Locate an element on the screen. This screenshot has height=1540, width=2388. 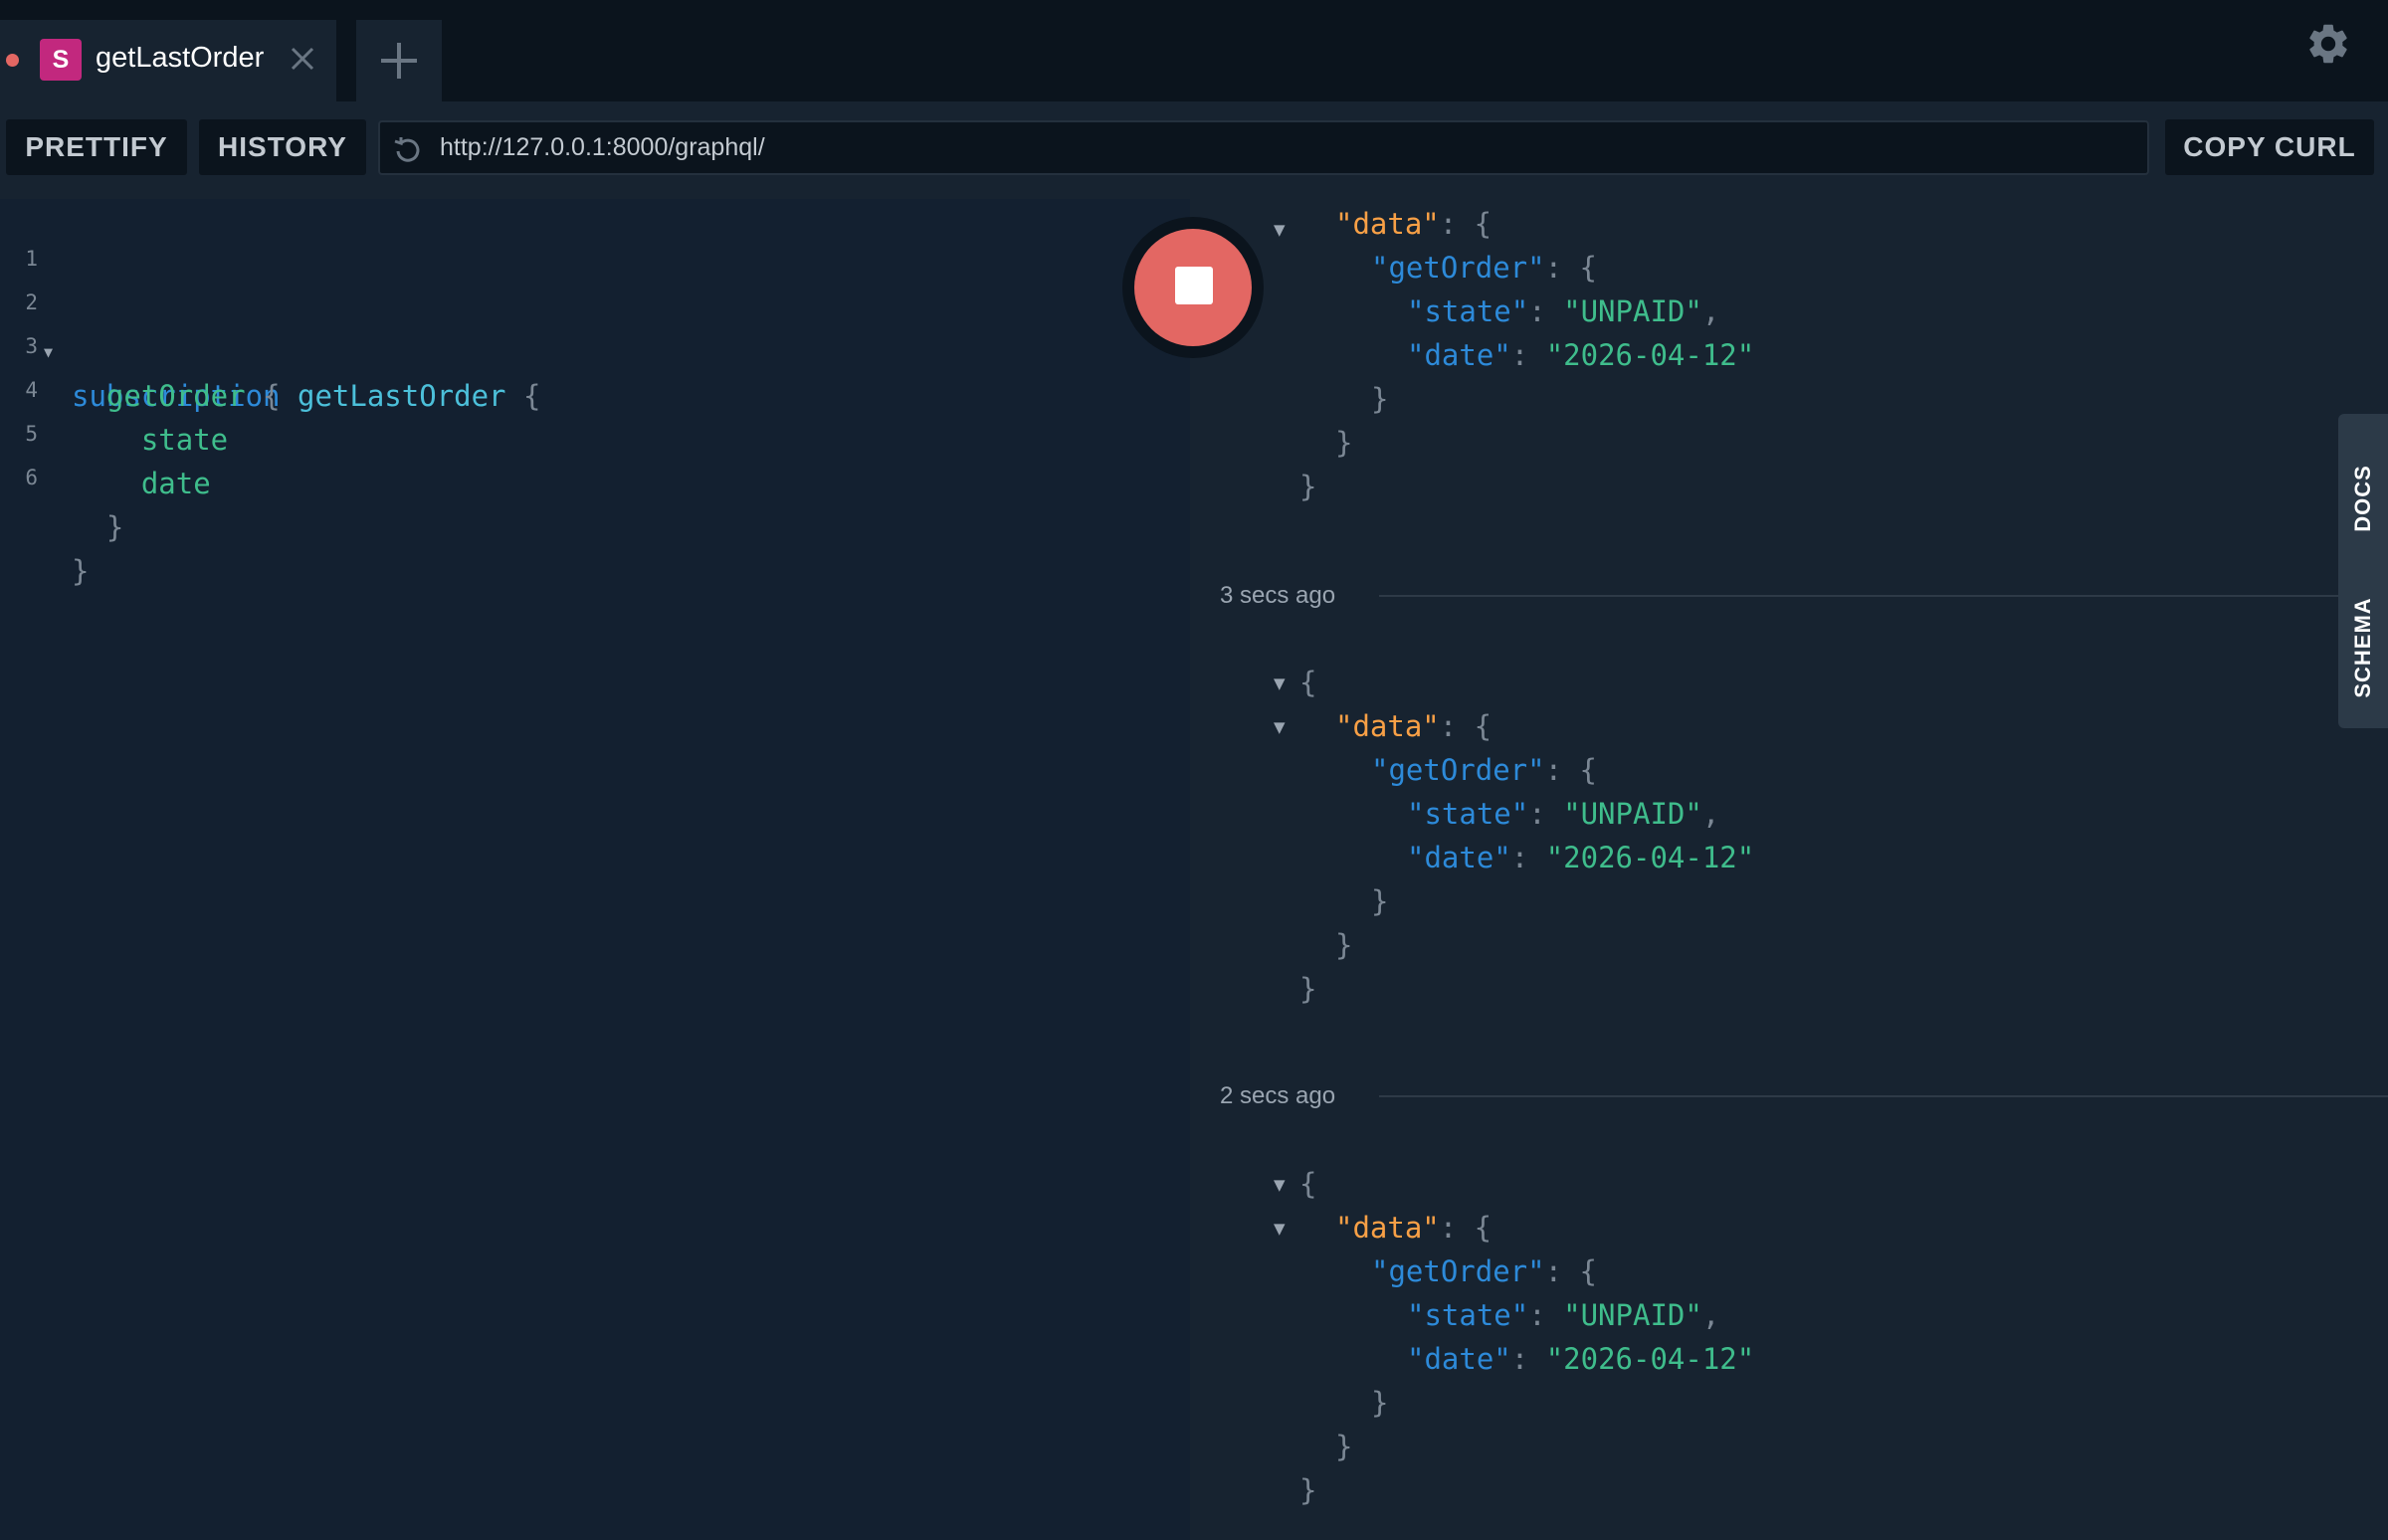
result-timestamp: 3 secs ago is located at coordinates (1278, 595).